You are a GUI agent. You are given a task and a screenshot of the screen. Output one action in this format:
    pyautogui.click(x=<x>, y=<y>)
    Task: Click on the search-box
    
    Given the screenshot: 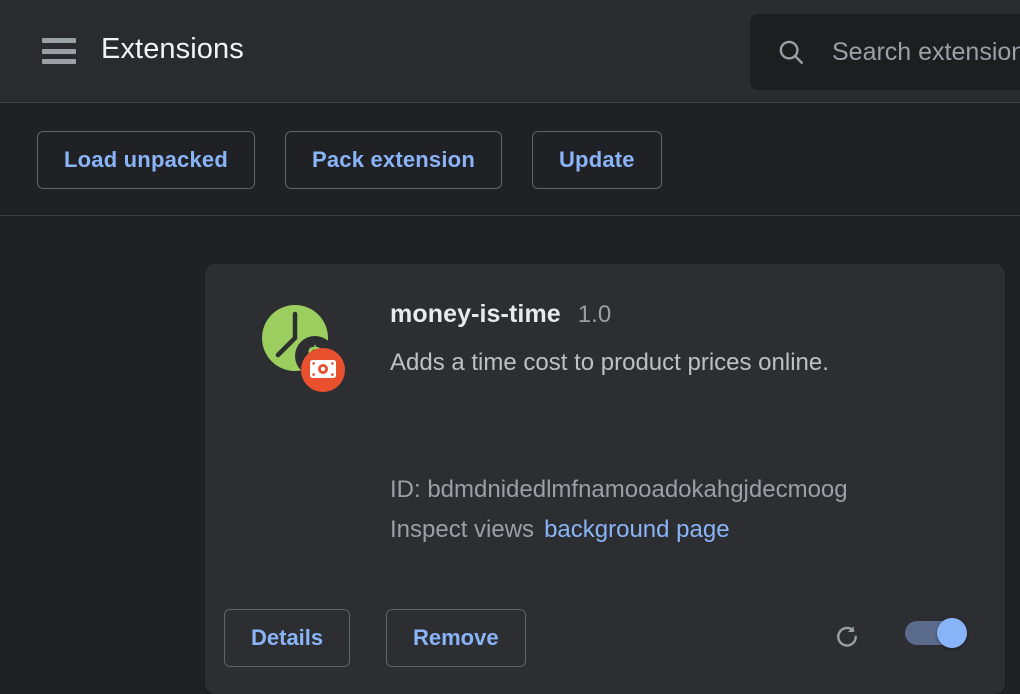 What is the action you would take?
    pyautogui.click(x=885, y=52)
    